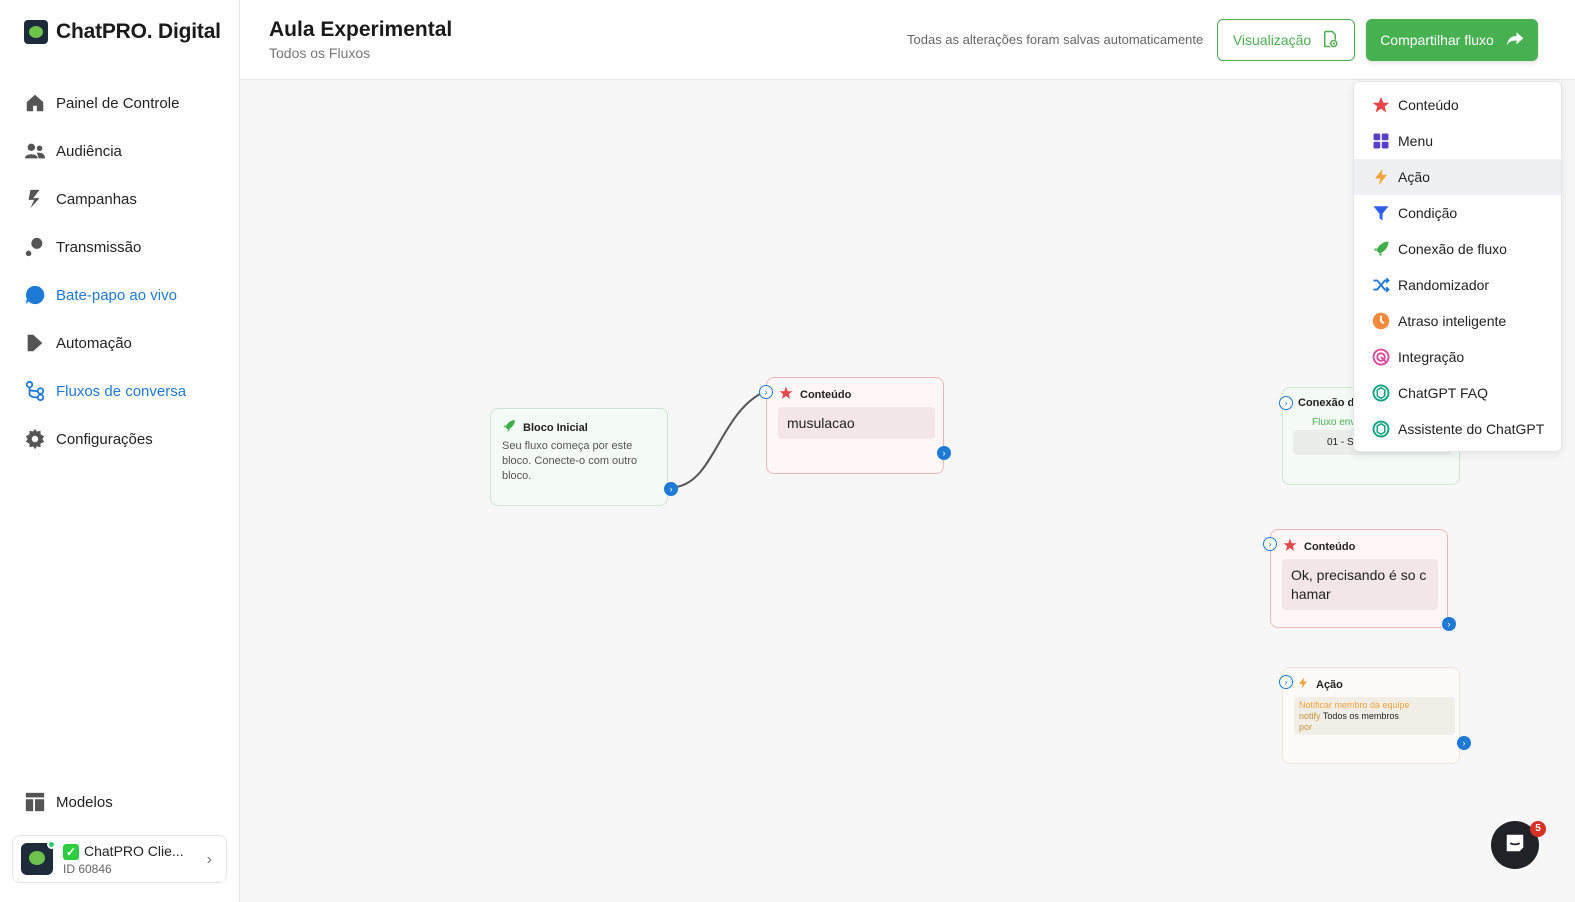 The height and width of the screenshot is (902, 1575). What do you see at coordinates (122, 32) in the screenshot?
I see `brand: ChatPRO. Digital` at bounding box center [122, 32].